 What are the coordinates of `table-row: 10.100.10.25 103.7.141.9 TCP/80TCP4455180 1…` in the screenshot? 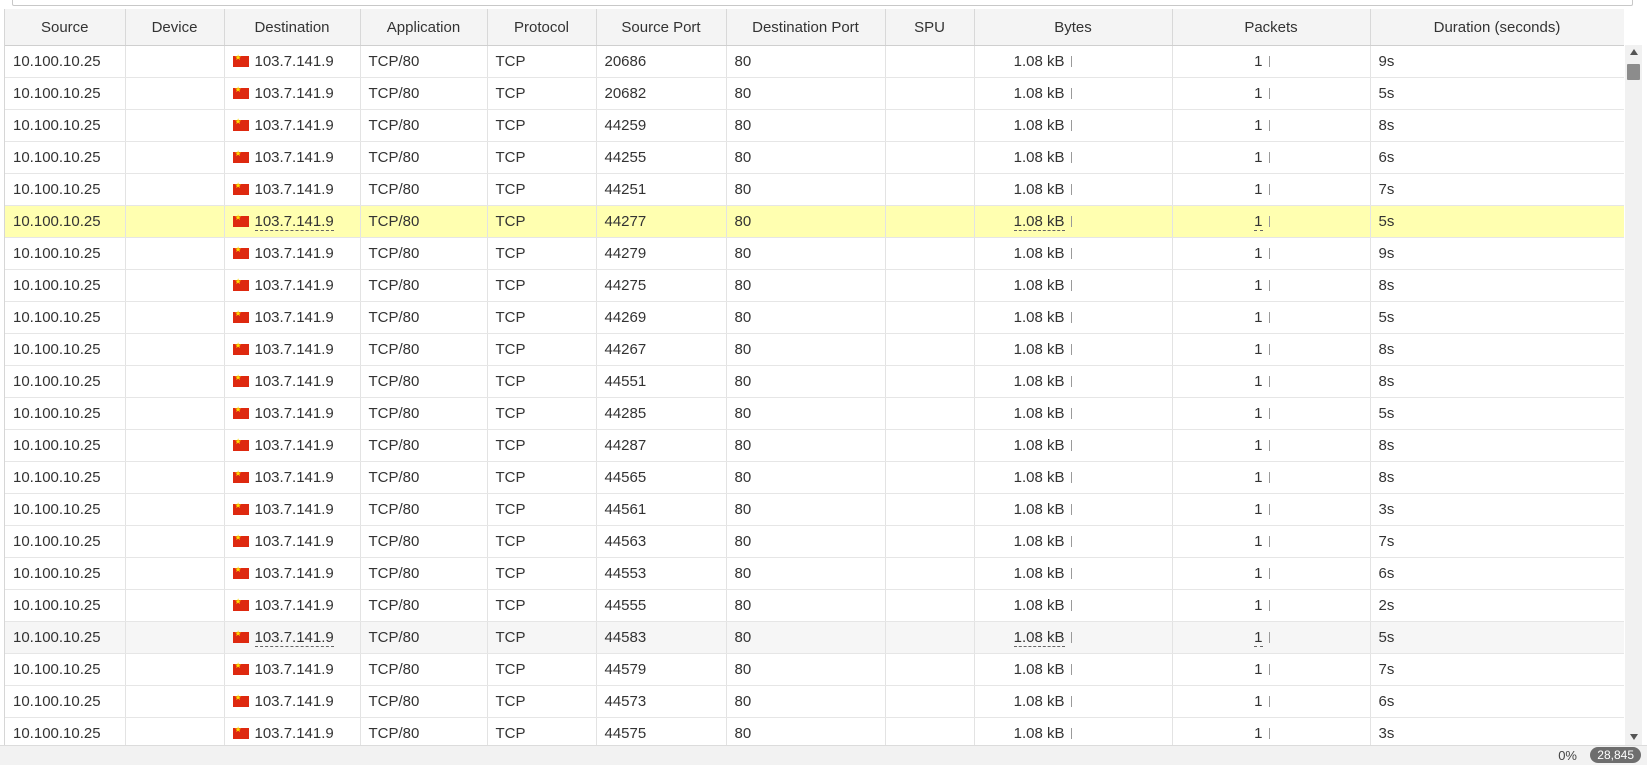 It's located at (814, 381).